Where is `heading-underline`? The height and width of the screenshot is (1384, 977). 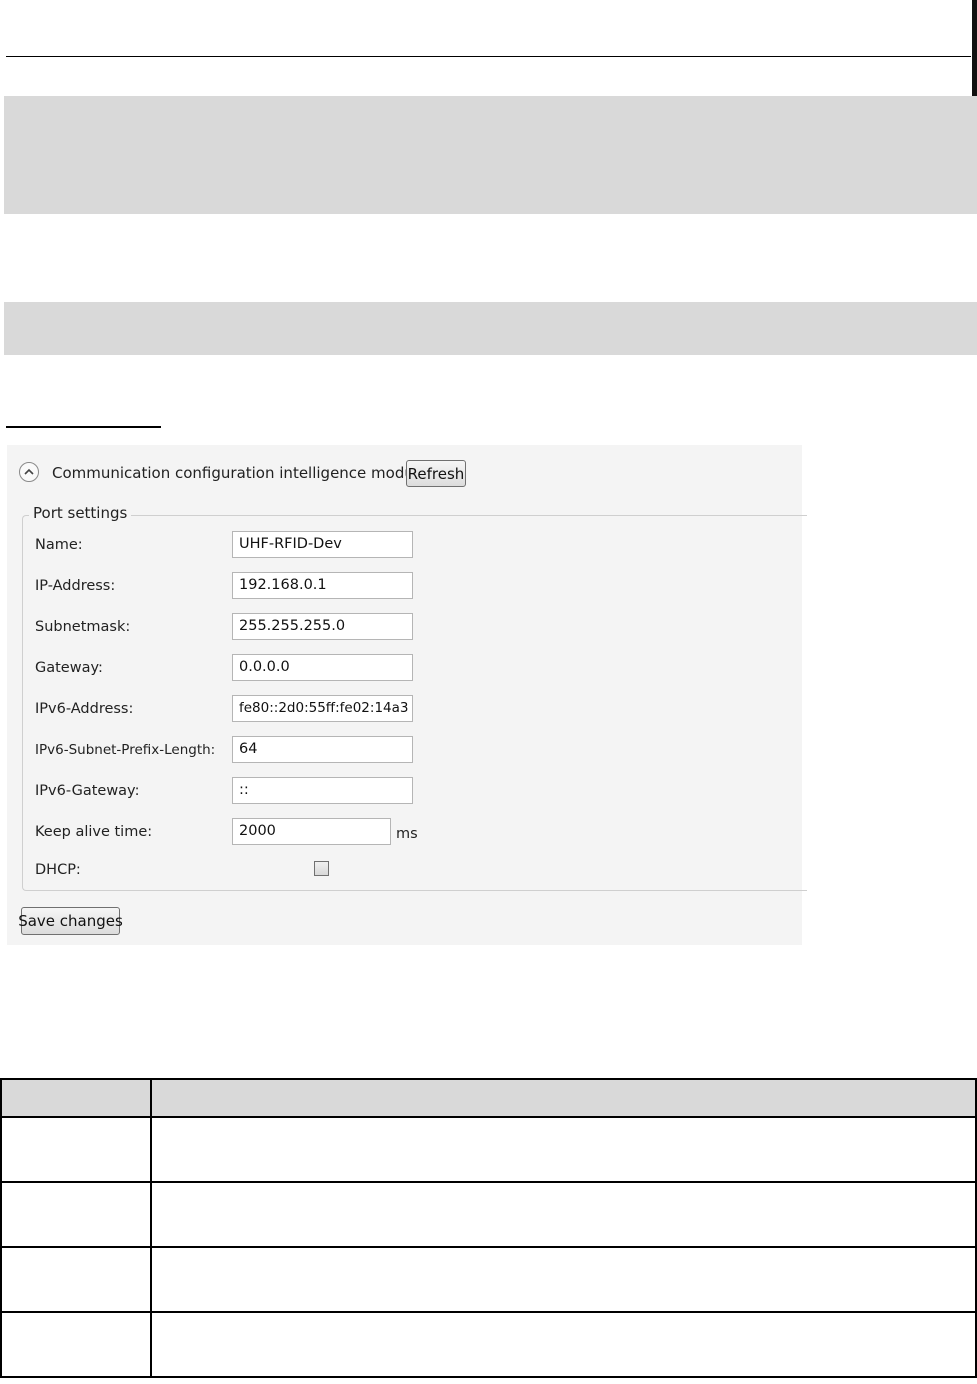
heading-underline is located at coordinates (83, 427).